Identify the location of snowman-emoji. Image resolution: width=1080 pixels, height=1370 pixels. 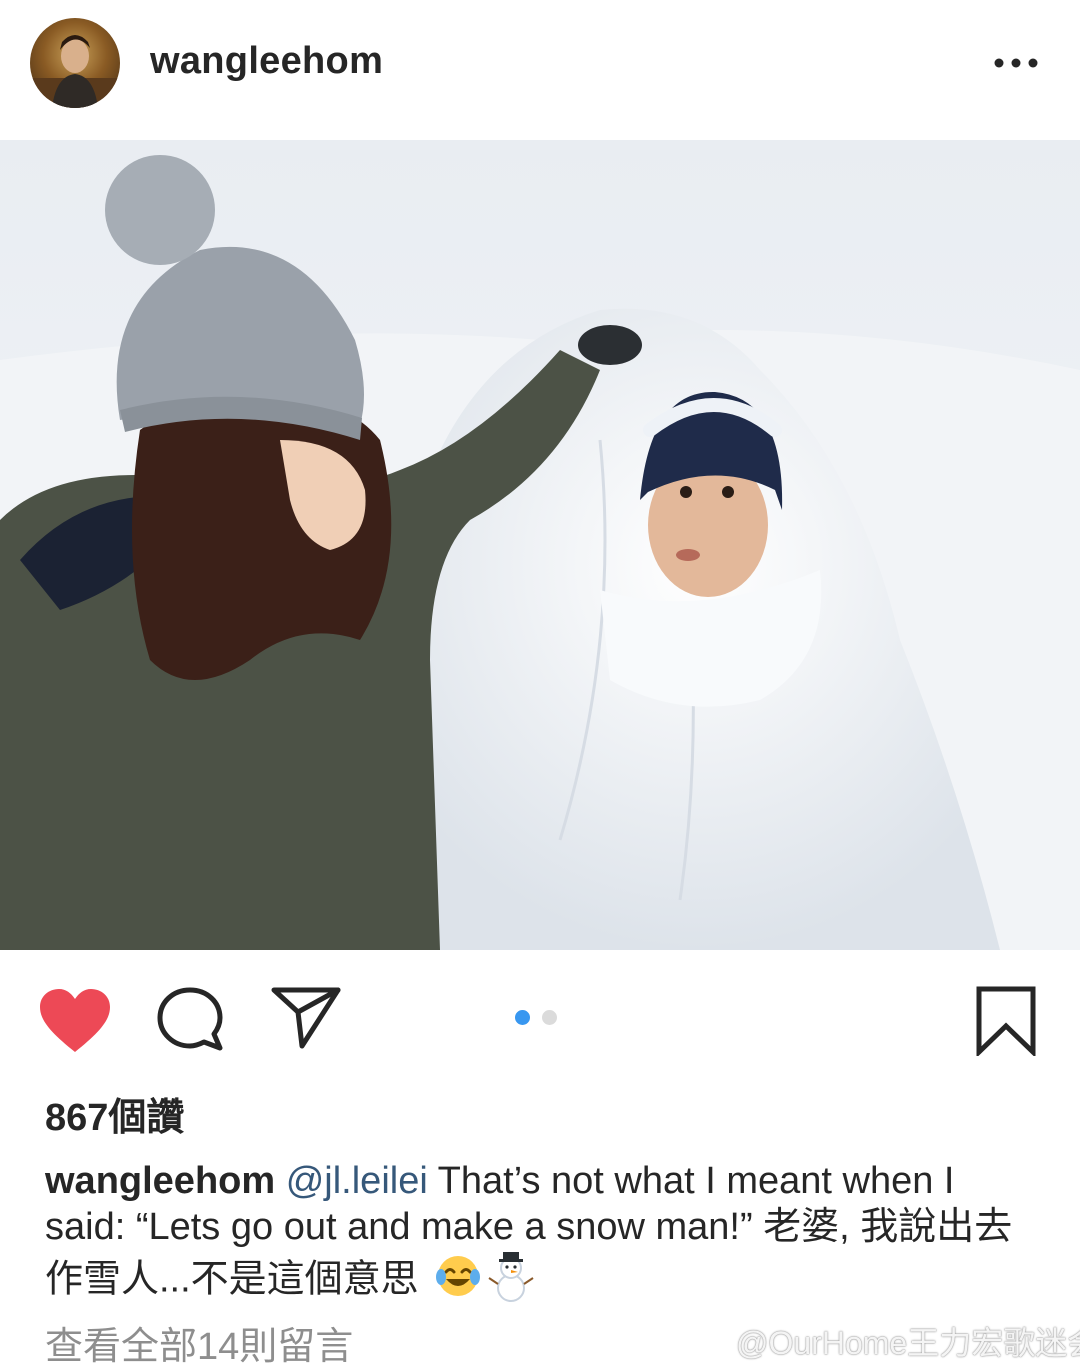
(511, 1281).